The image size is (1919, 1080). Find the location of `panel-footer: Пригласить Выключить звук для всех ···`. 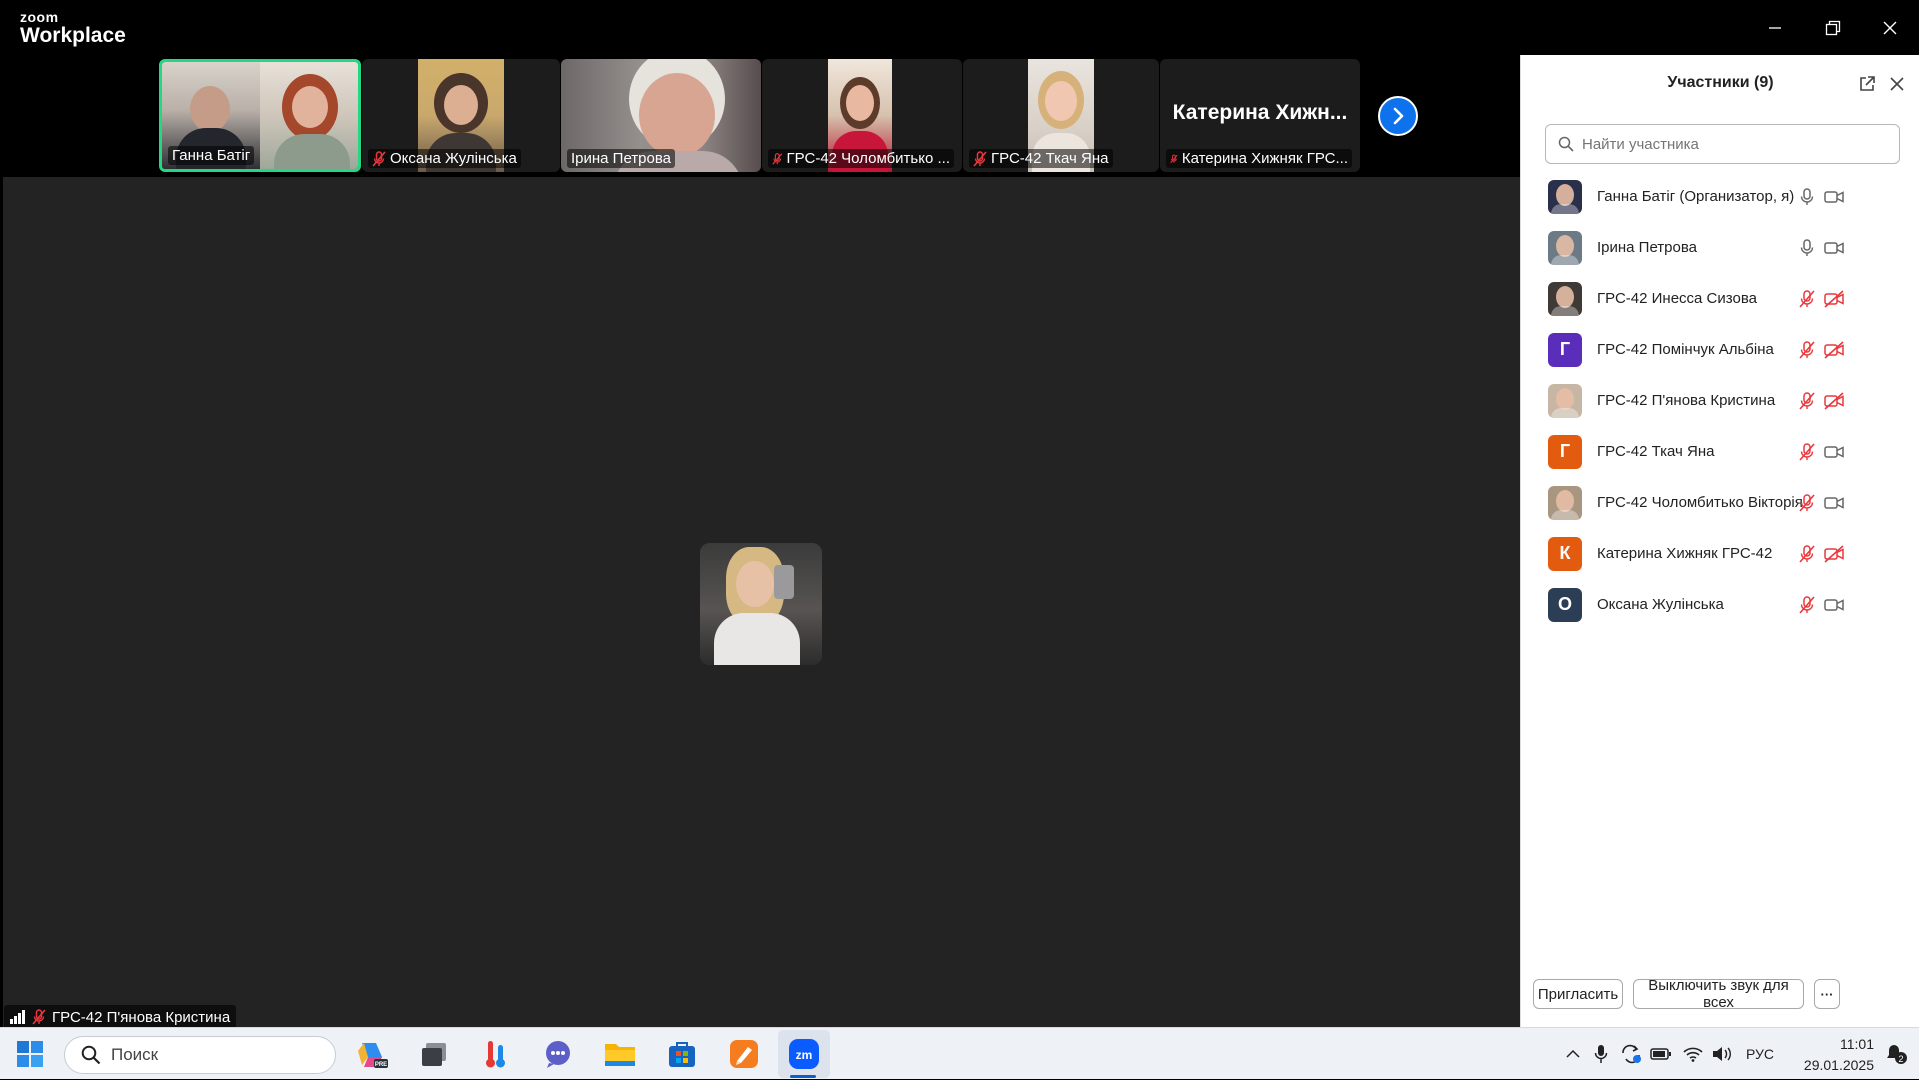

panel-footer: Пригласить Выключить звук для всех ··· is located at coordinates (1720, 1000).